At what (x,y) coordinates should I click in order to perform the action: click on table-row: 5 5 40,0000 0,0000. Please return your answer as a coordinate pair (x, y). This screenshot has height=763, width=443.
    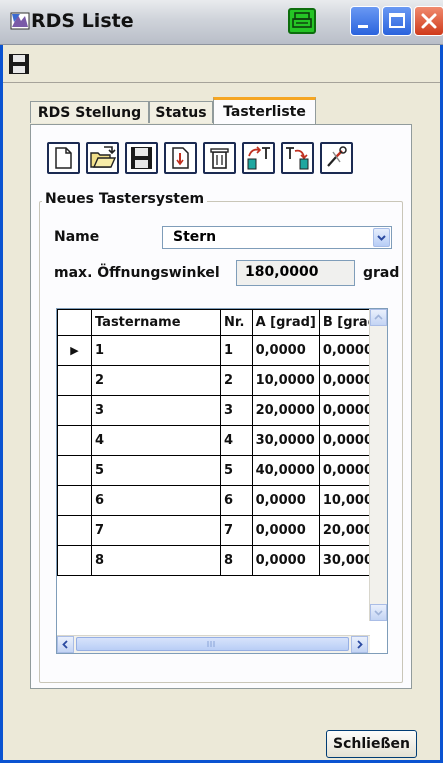
    Looking at the image, I should click on (222, 470).